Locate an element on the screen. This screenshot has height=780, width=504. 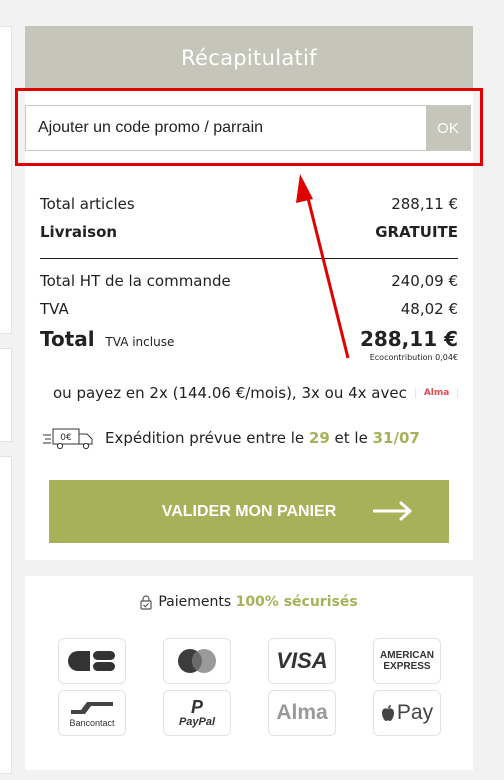
payments-title: Paiements 100% sécurisés is located at coordinates (249, 602).